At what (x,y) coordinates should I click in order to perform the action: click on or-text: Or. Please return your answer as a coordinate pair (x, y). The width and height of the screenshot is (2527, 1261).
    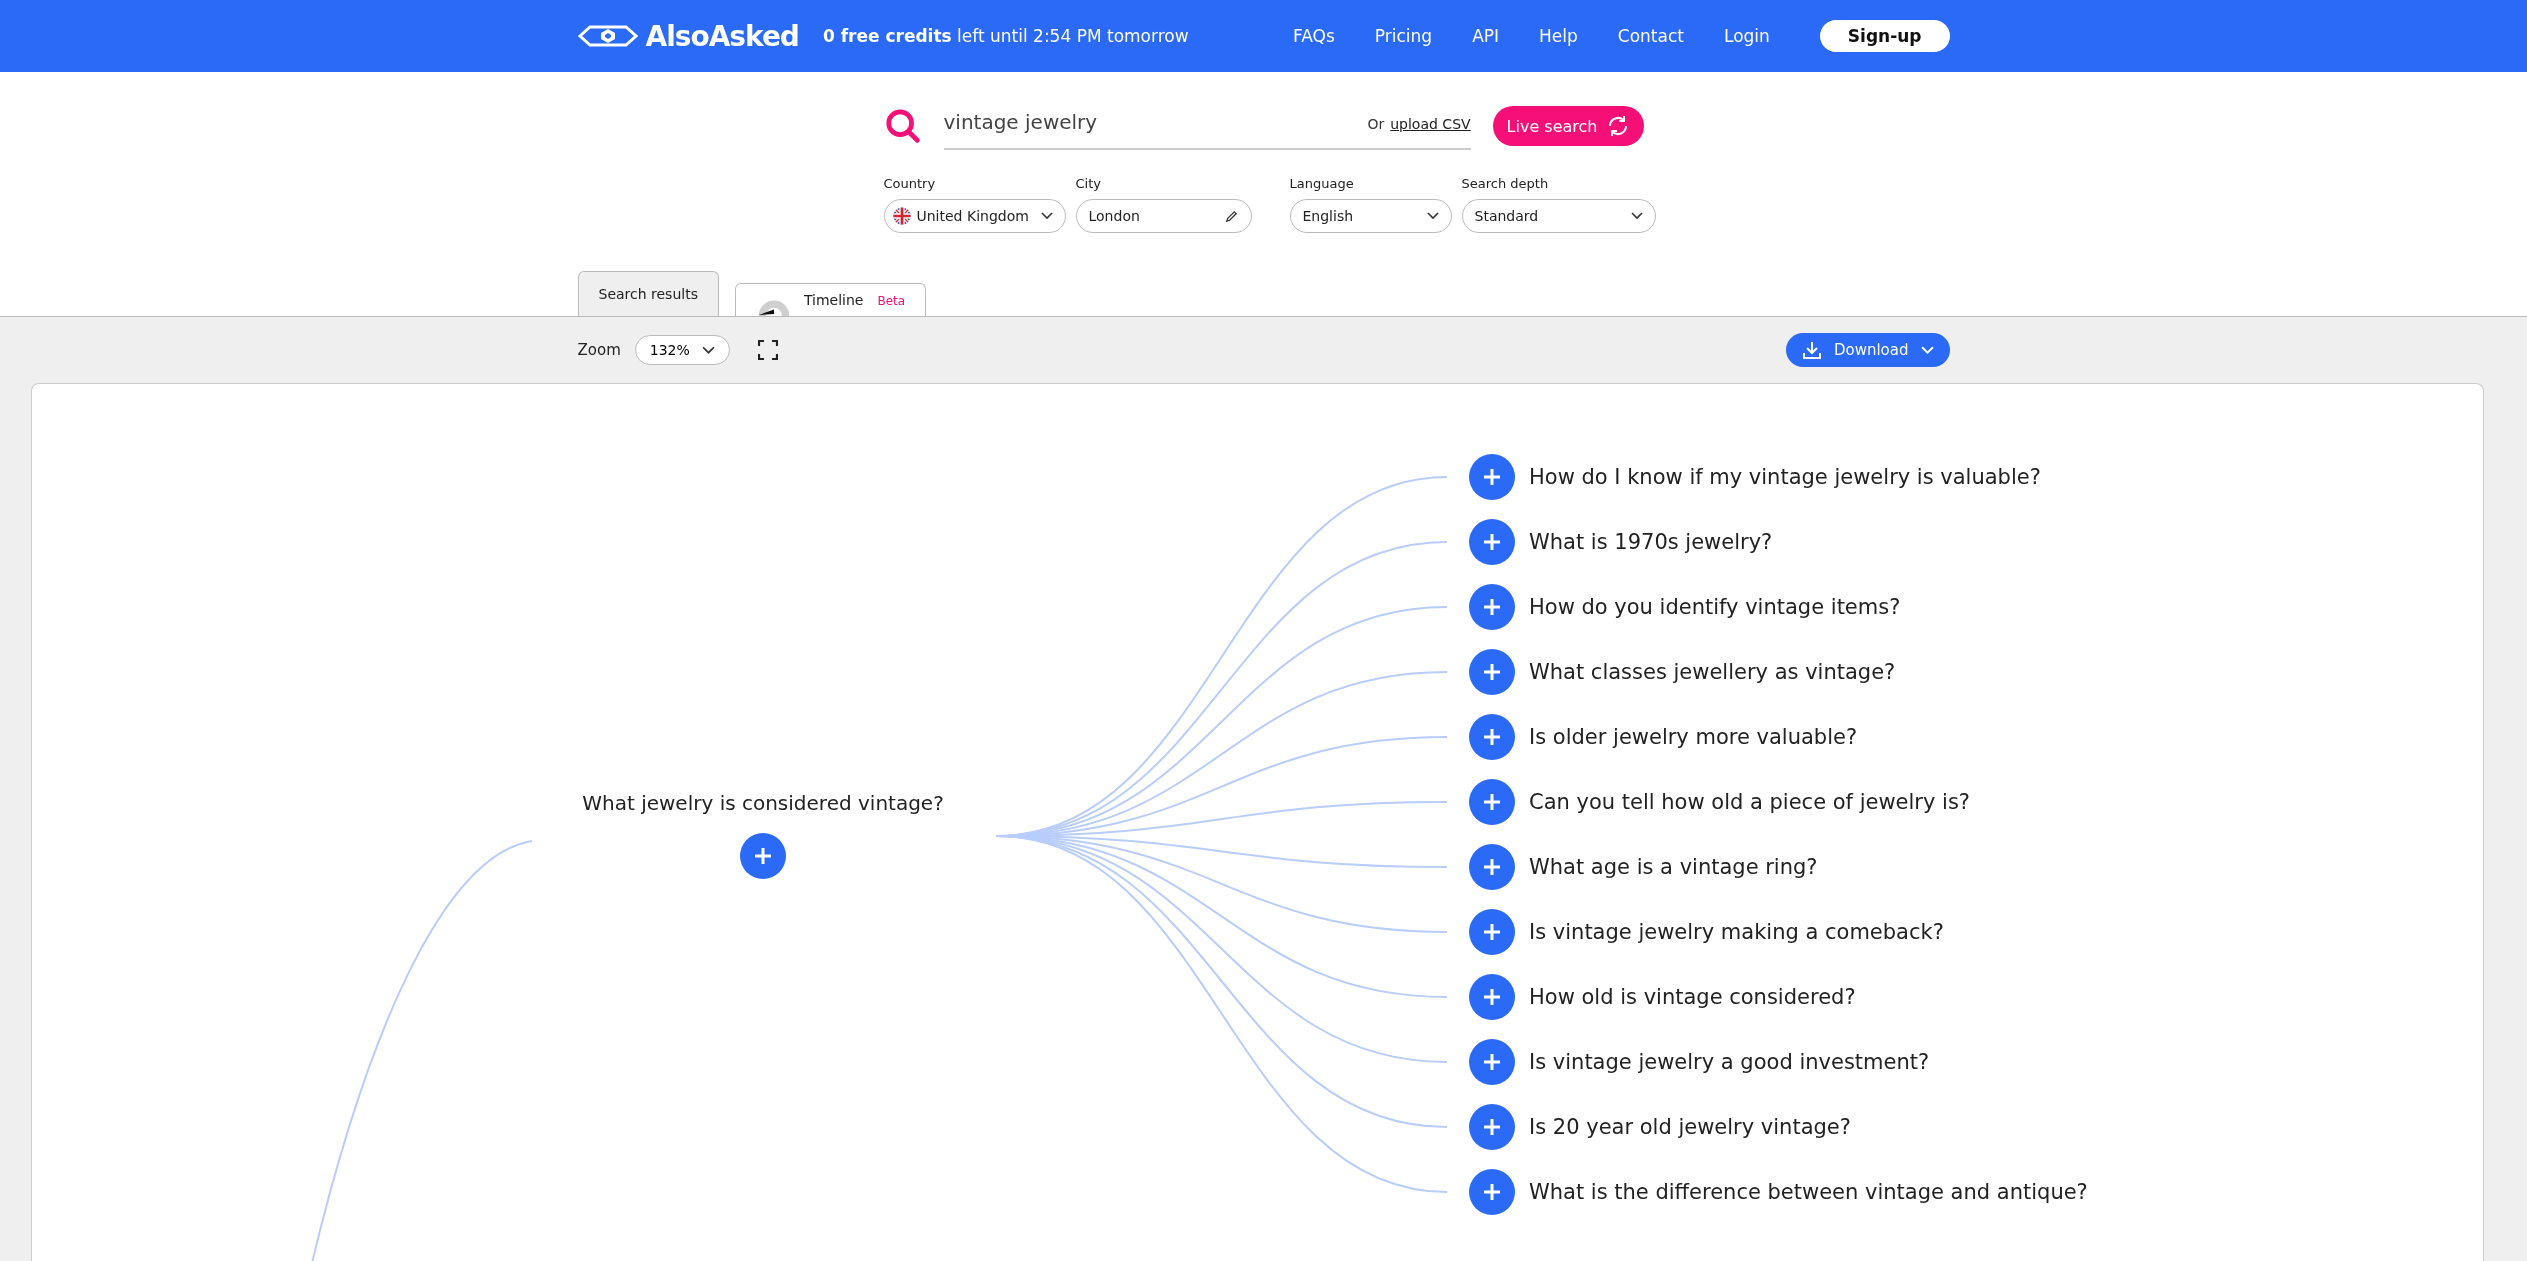
    Looking at the image, I should click on (1376, 124).